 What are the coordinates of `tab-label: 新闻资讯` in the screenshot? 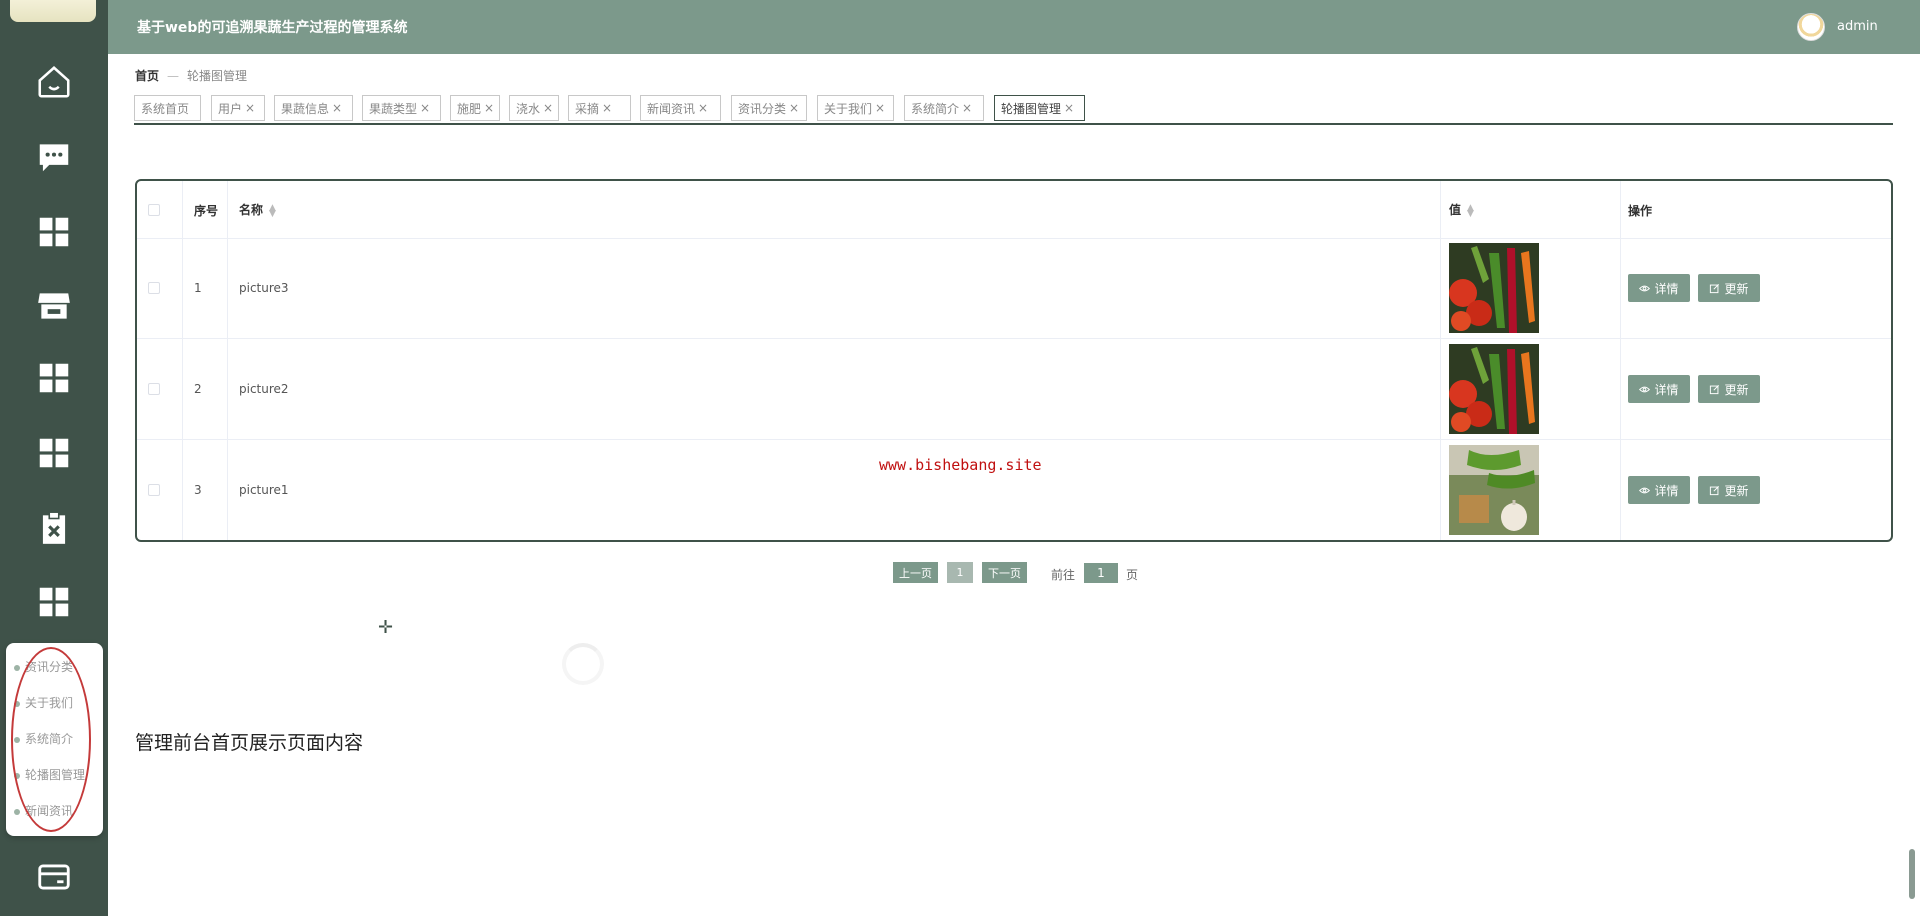 It's located at (671, 108).